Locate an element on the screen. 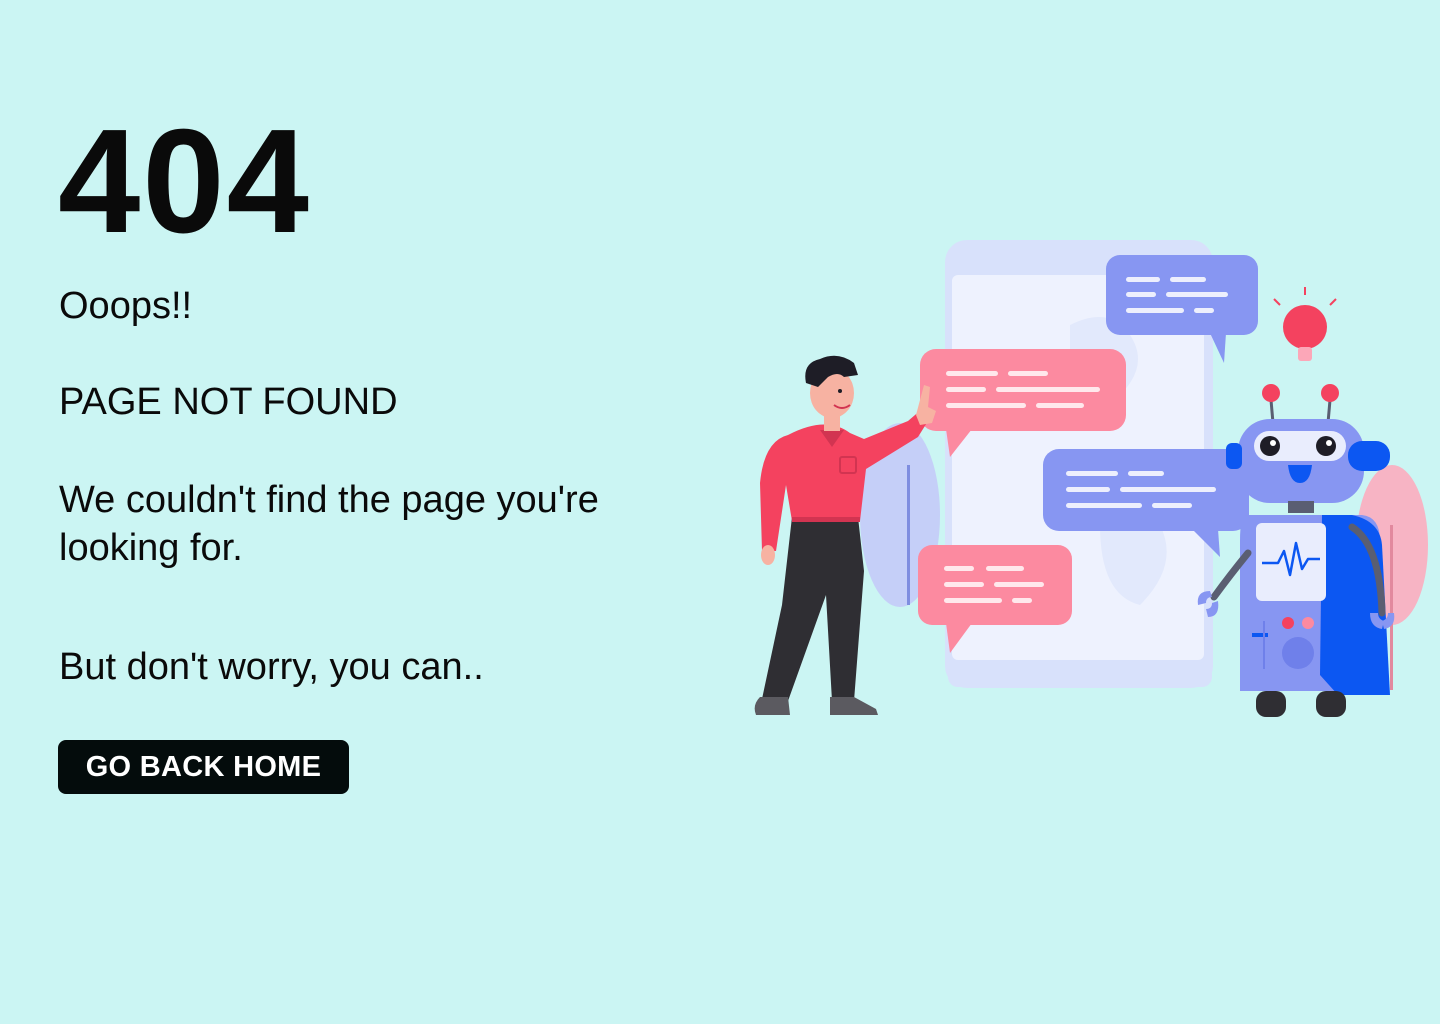 The height and width of the screenshot is (1024, 1440). error-code: 404 is located at coordinates (184, 181).